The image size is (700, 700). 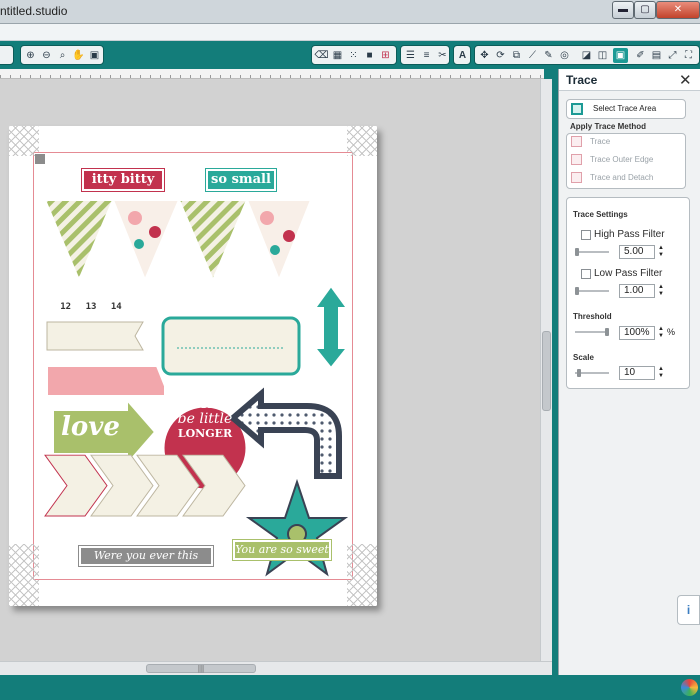 I want to click on threshold-spinner: ▲ ▼, so click(x=661, y=333).